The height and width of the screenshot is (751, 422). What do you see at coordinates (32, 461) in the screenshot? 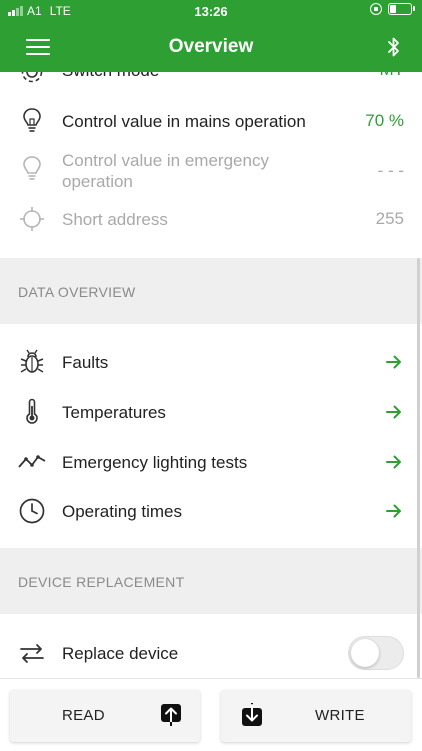
I see `trend-line-icon` at bounding box center [32, 461].